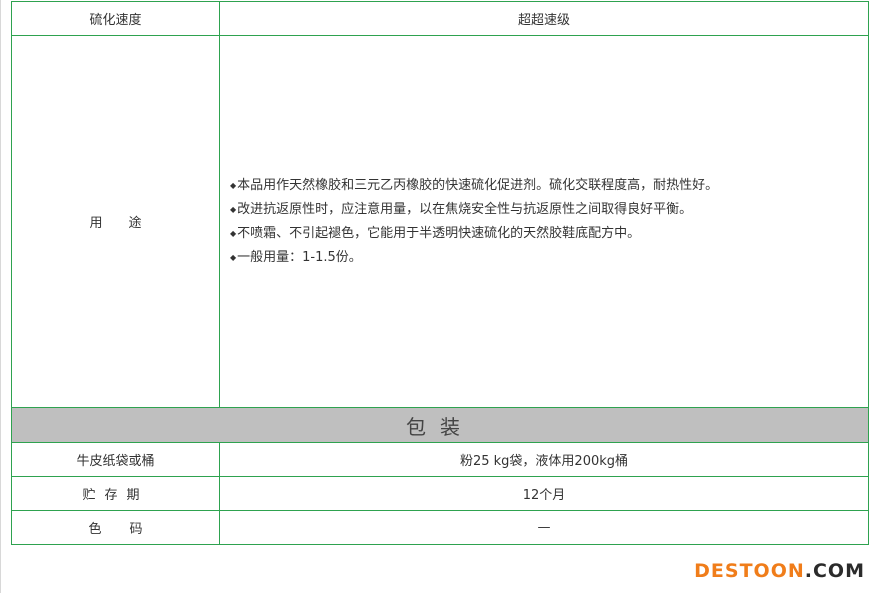 This screenshot has width=877, height=593. I want to click on color-label-part2: 码, so click(136, 529).